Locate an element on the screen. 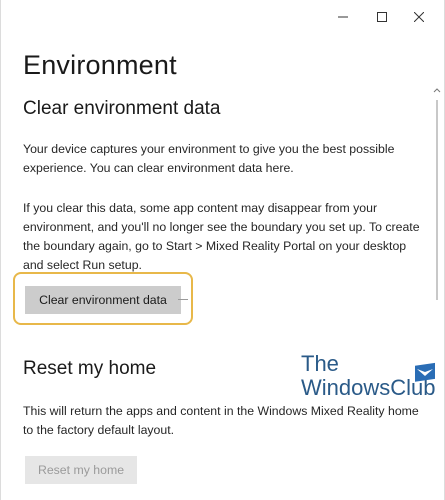 Image resolution: width=445 pixels, height=500 pixels. clear-environment-data-button: Clear environment data is located at coordinates (103, 300).